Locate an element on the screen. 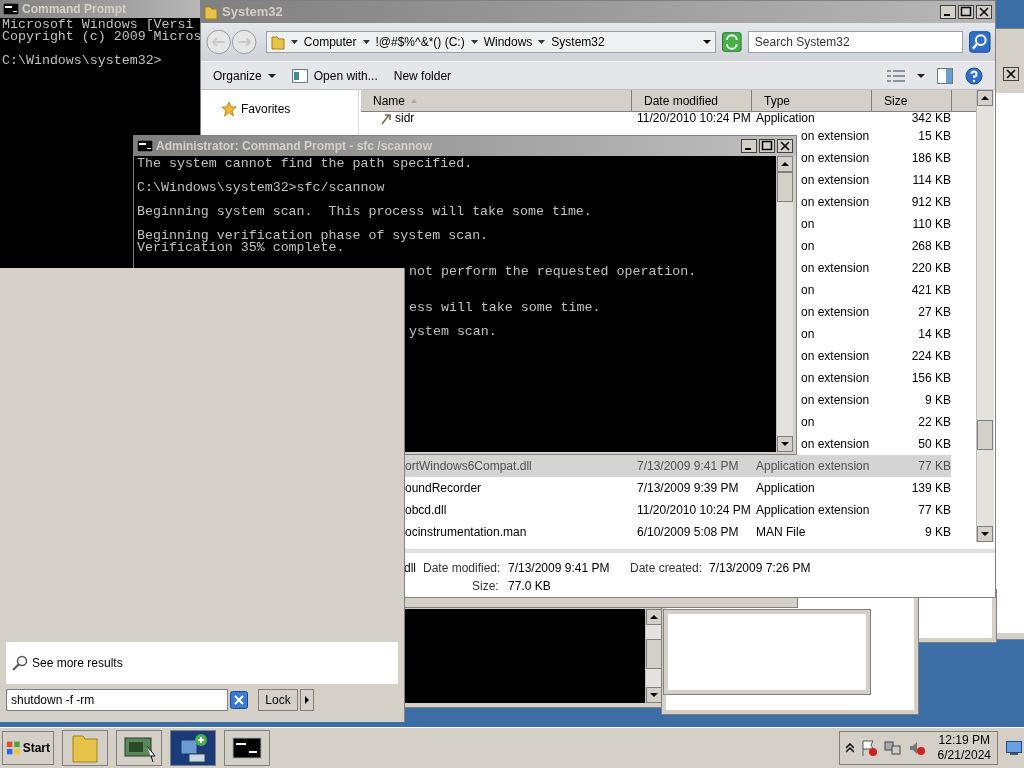  column-header: Date modified is located at coordinates (692, 100).